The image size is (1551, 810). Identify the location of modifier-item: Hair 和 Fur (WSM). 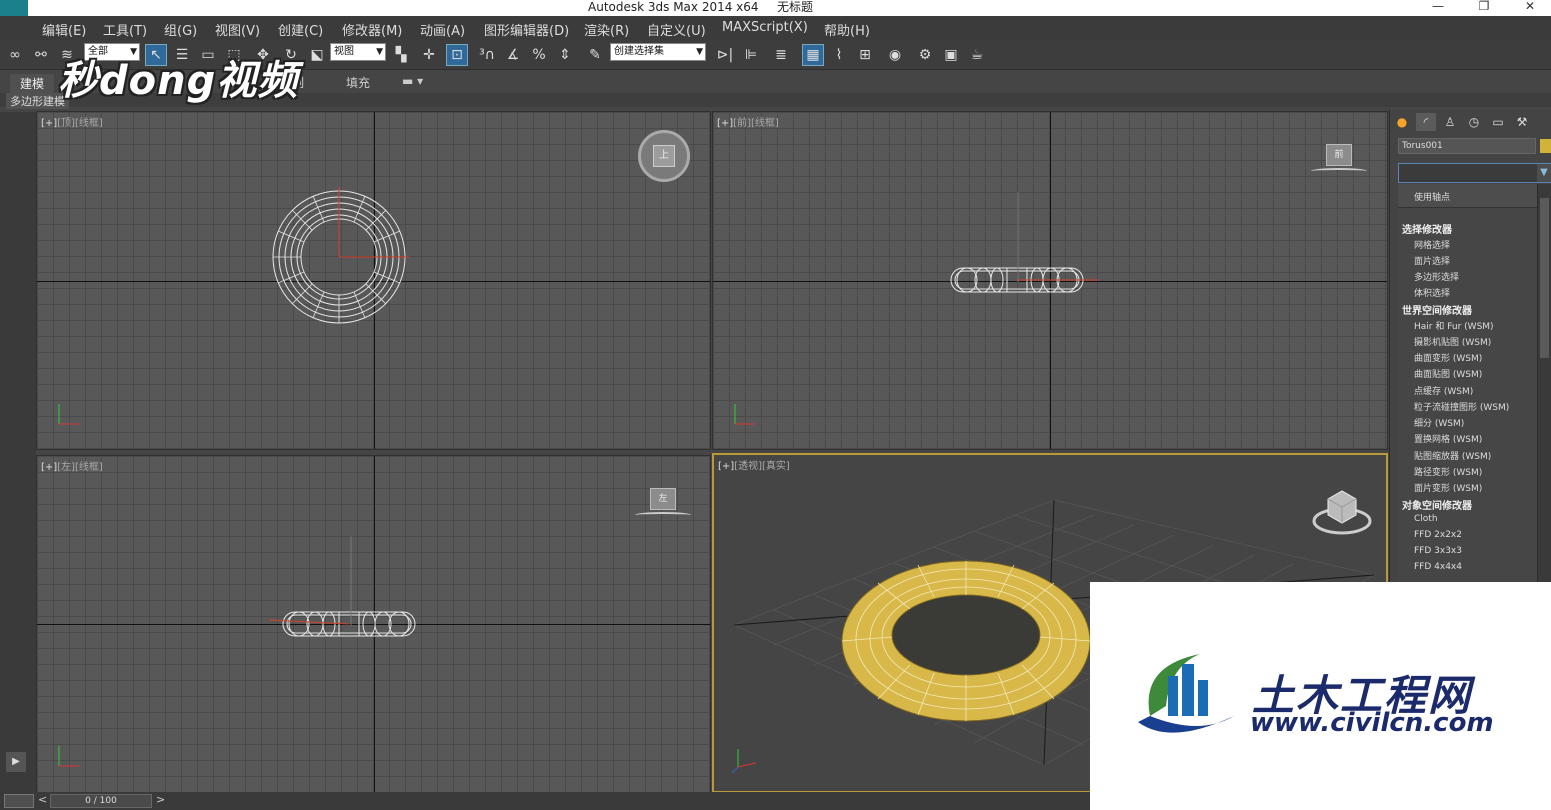
(1454, 325).